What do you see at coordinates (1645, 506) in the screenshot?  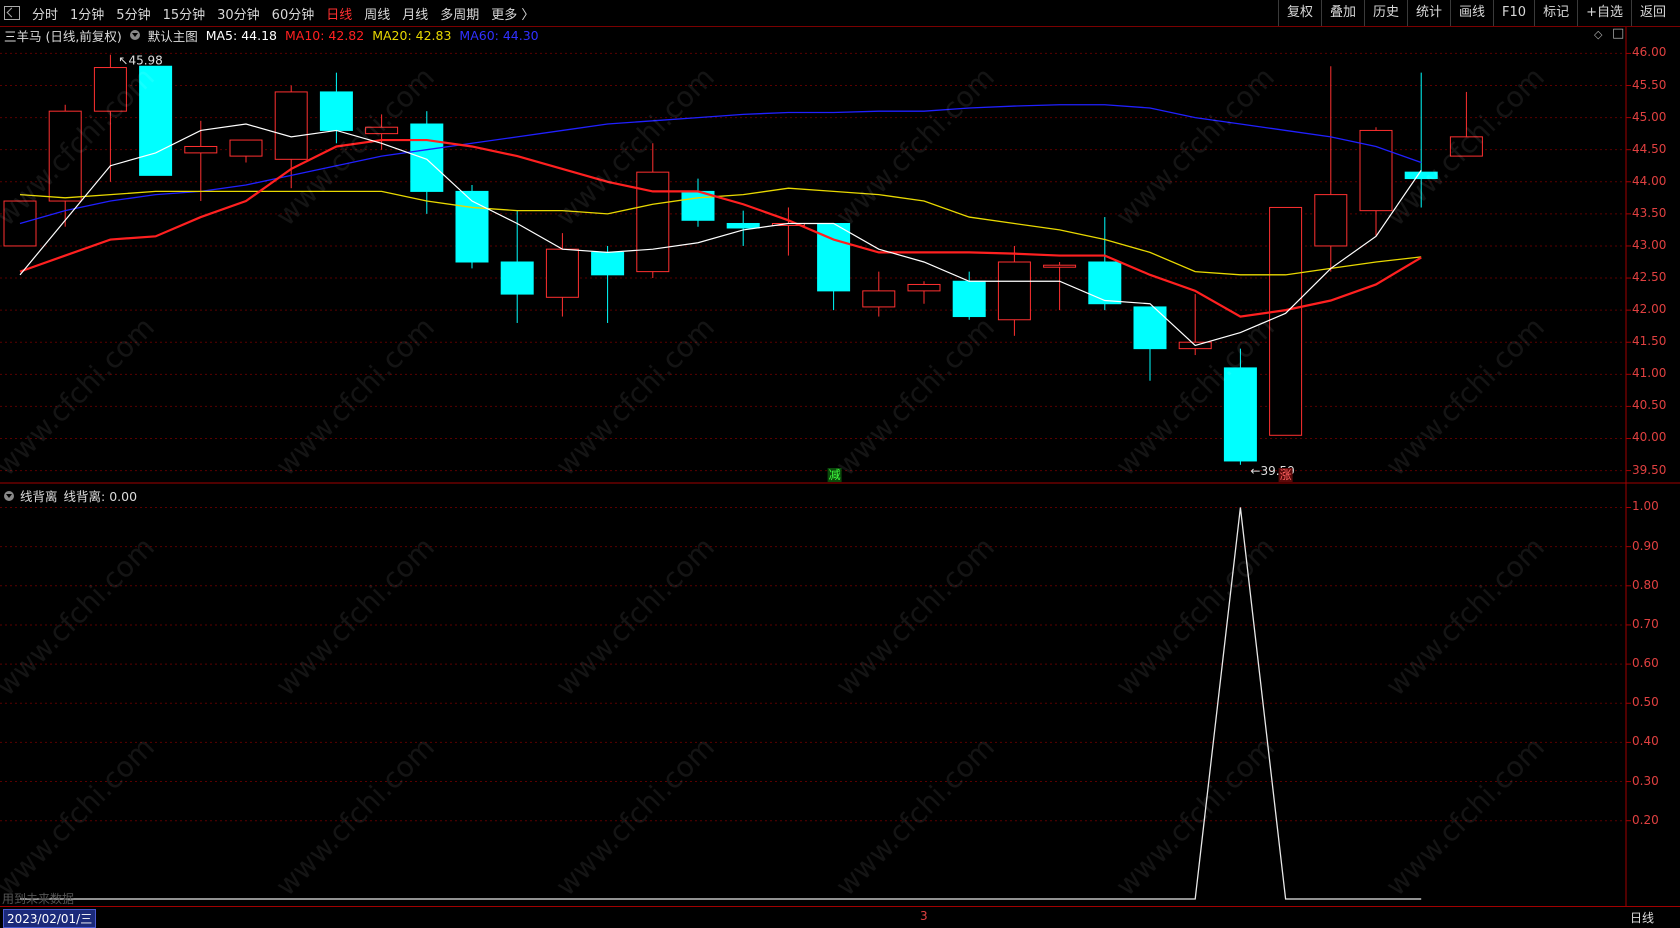 I see `indicator-y-tick-label: 1.00` at bounding box center [1645, 506].